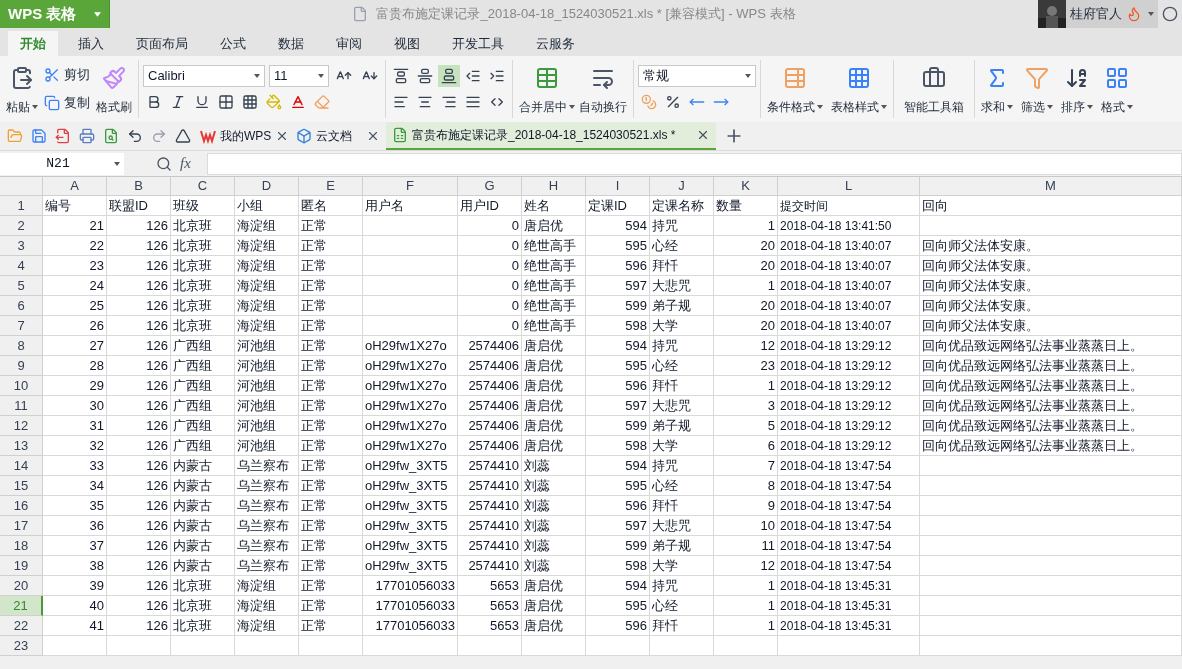  Describe the element at coordinates (547, 89) in the screenshot. I see `merge-center-button: 合并居中` at that location.